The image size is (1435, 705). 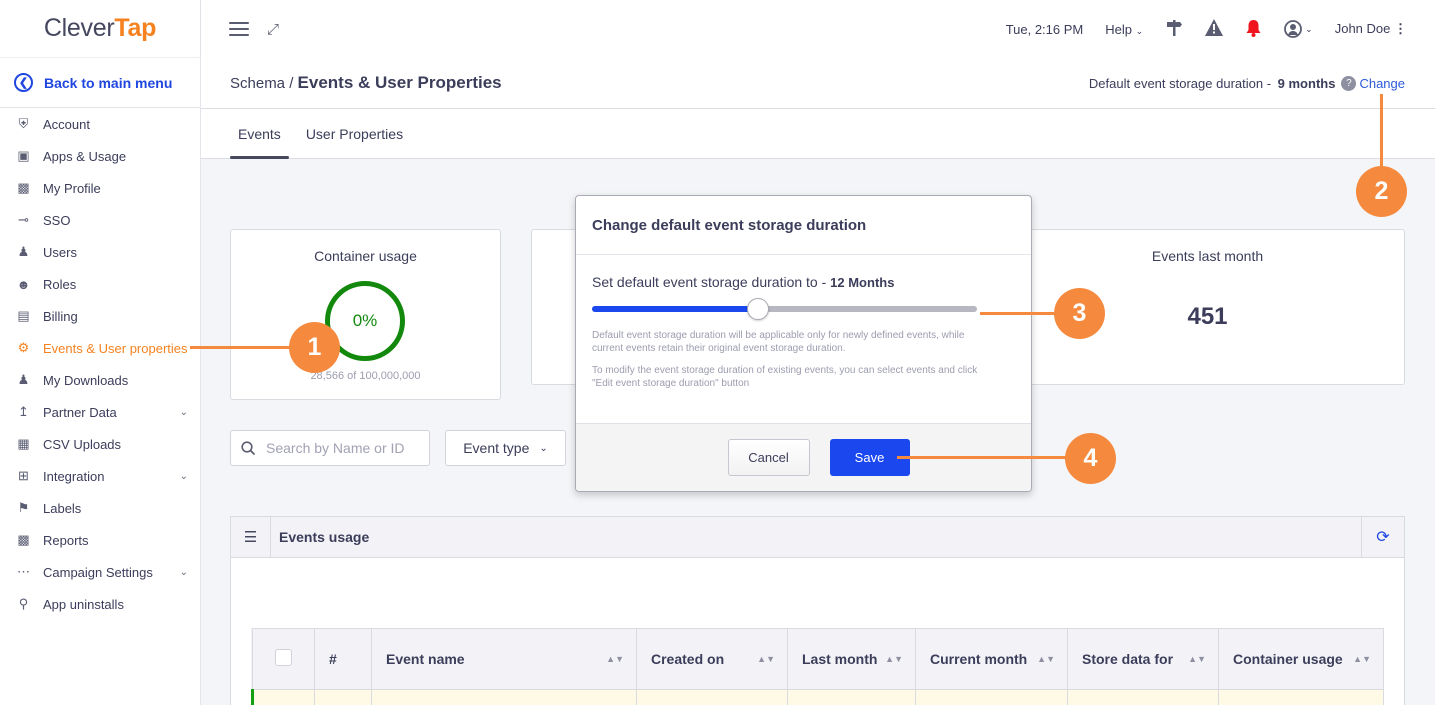 What do you see at coordinates (23, 219) in the screenshot?
I see `key-icon: ⊸` at bounding box center [23, 219].